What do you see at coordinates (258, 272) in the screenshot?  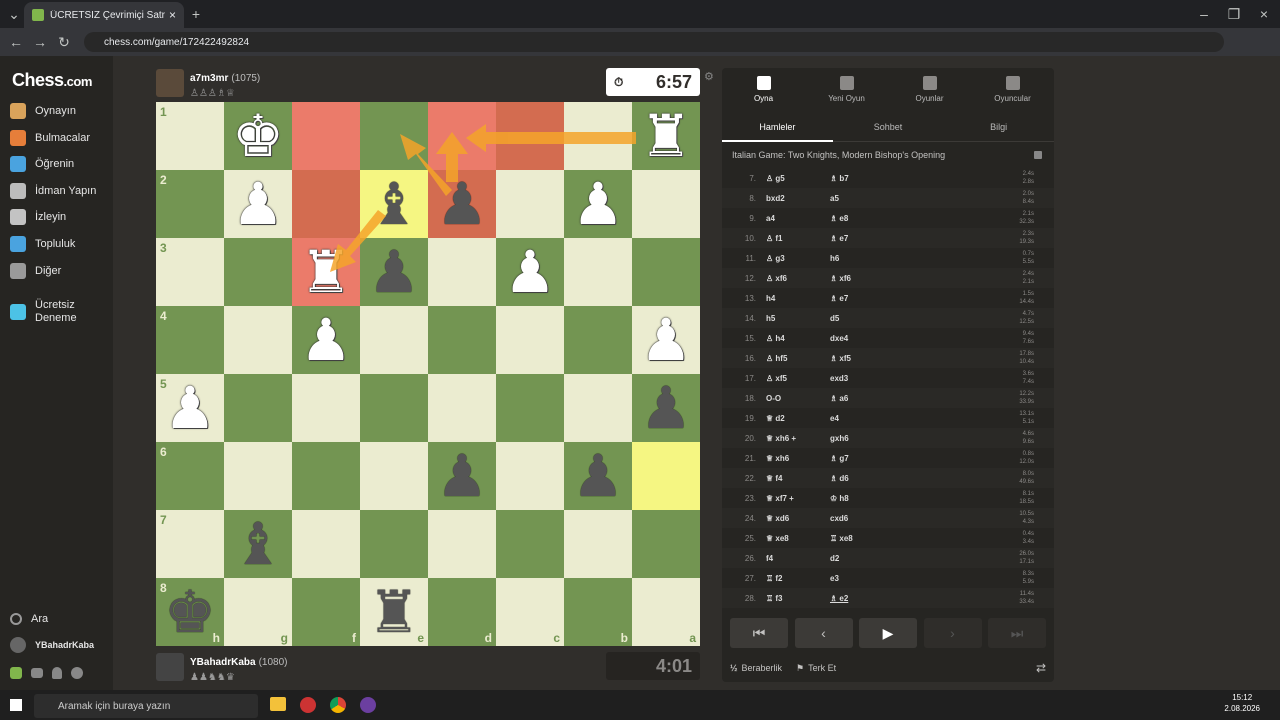 I see `square-g3` at bounding box center [258, 272].